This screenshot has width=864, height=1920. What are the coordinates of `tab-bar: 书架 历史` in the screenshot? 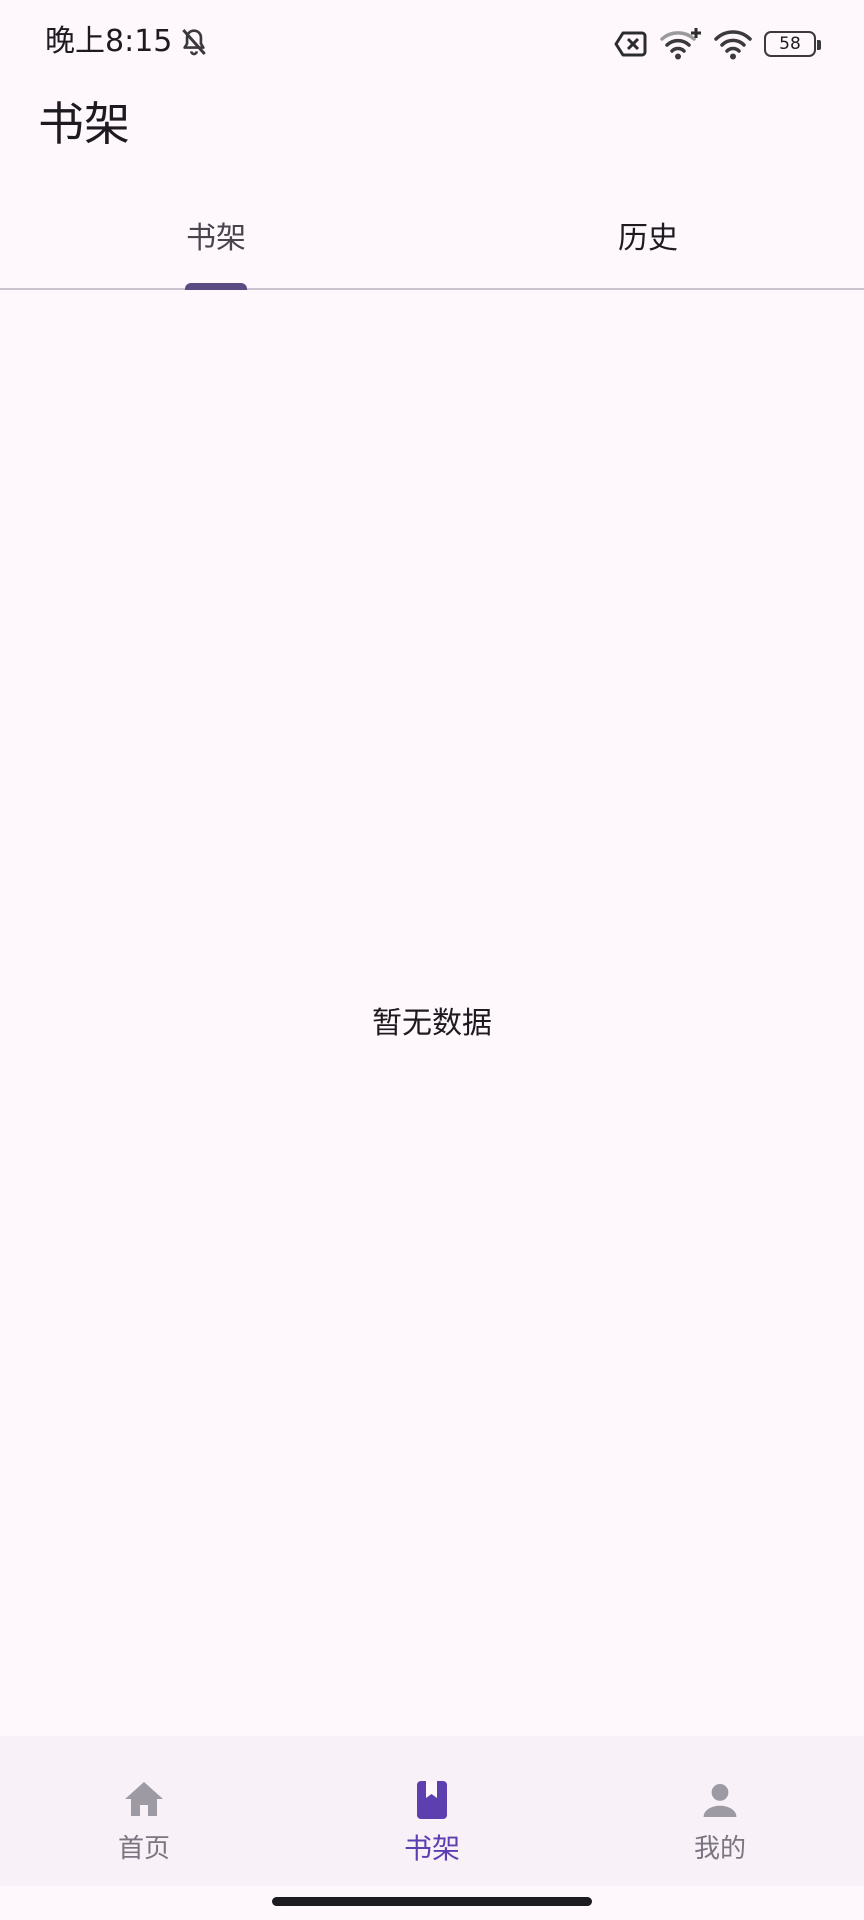 It's located at (432, 243).